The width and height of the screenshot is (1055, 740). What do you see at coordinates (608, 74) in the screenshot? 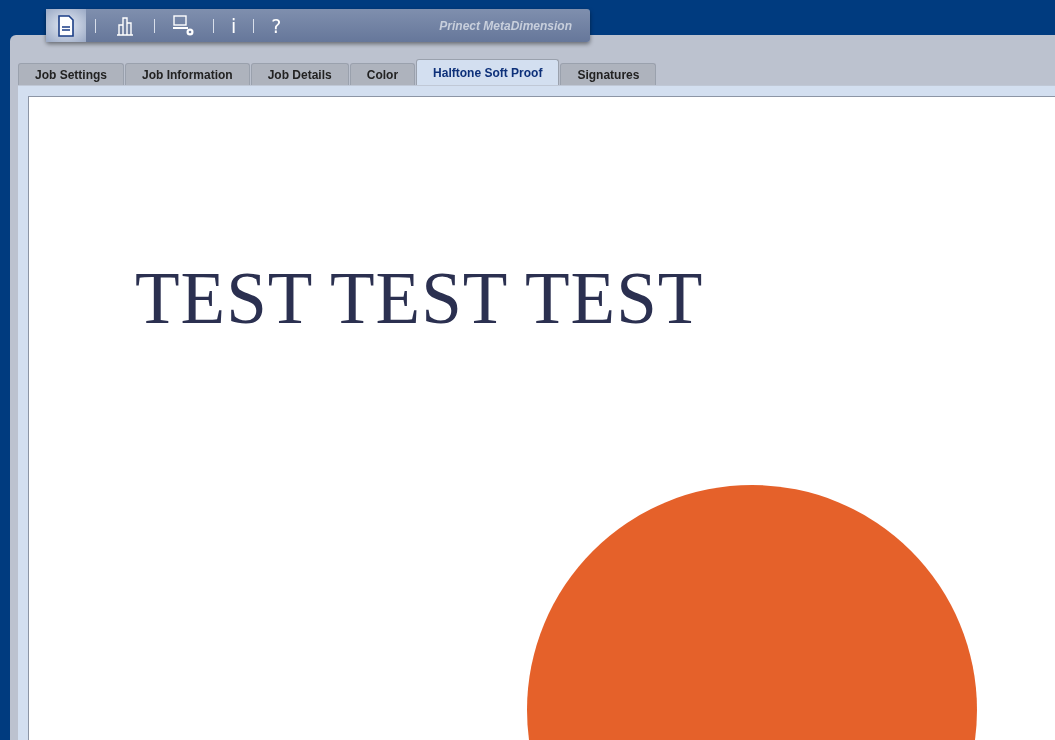
I see `tab: Signatures` at bounding box center [608, 74].